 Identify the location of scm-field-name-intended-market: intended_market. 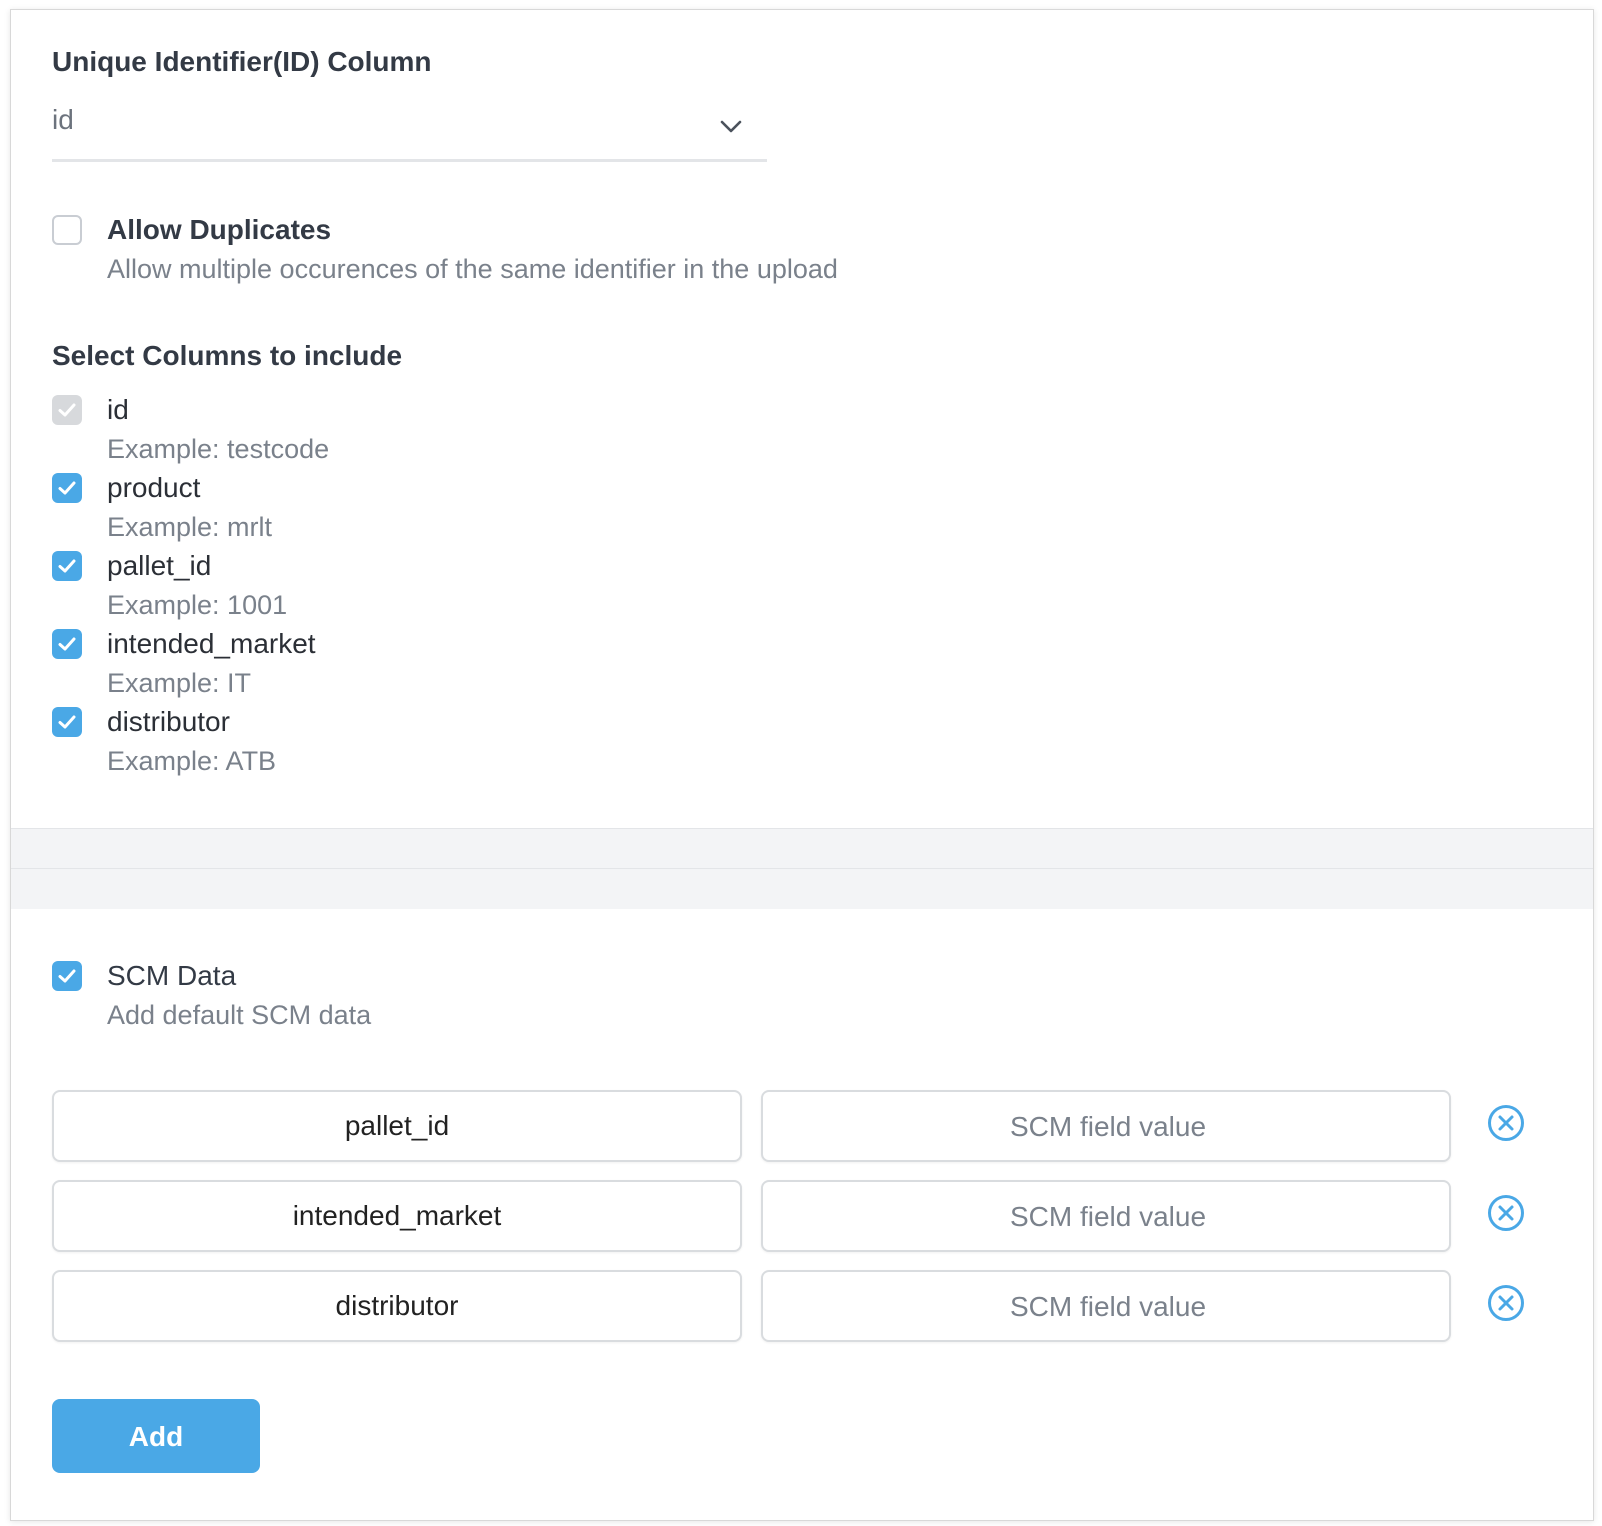
(397, 1216).